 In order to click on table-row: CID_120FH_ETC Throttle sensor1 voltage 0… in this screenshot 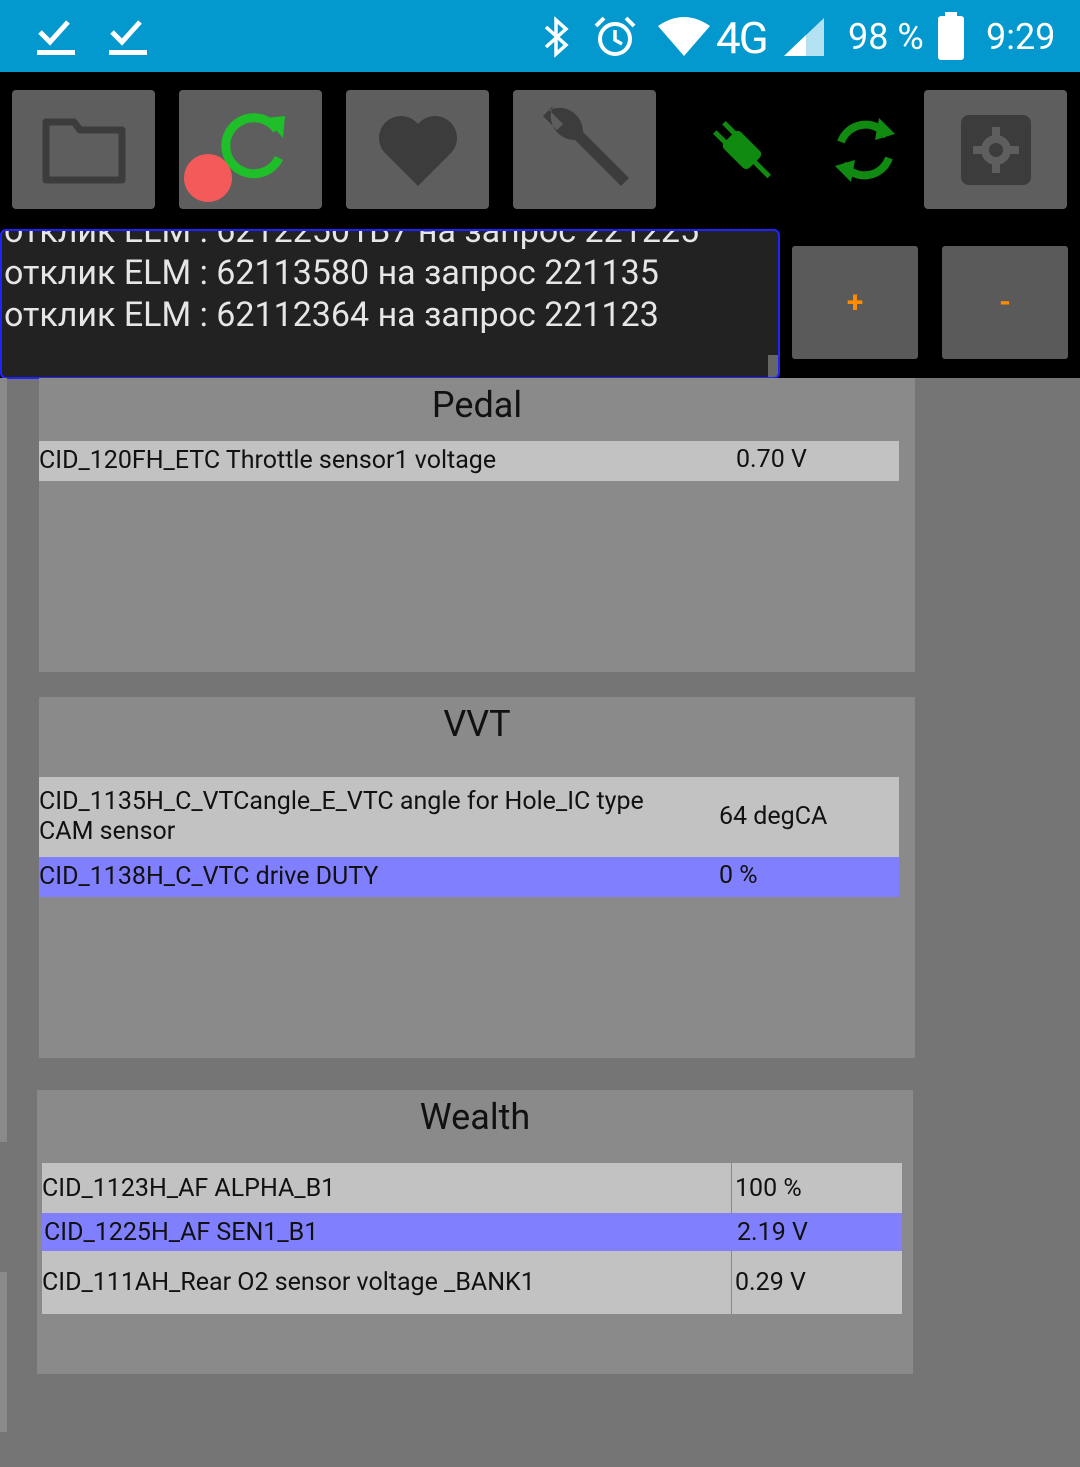, I will do `click(469, 461)`.